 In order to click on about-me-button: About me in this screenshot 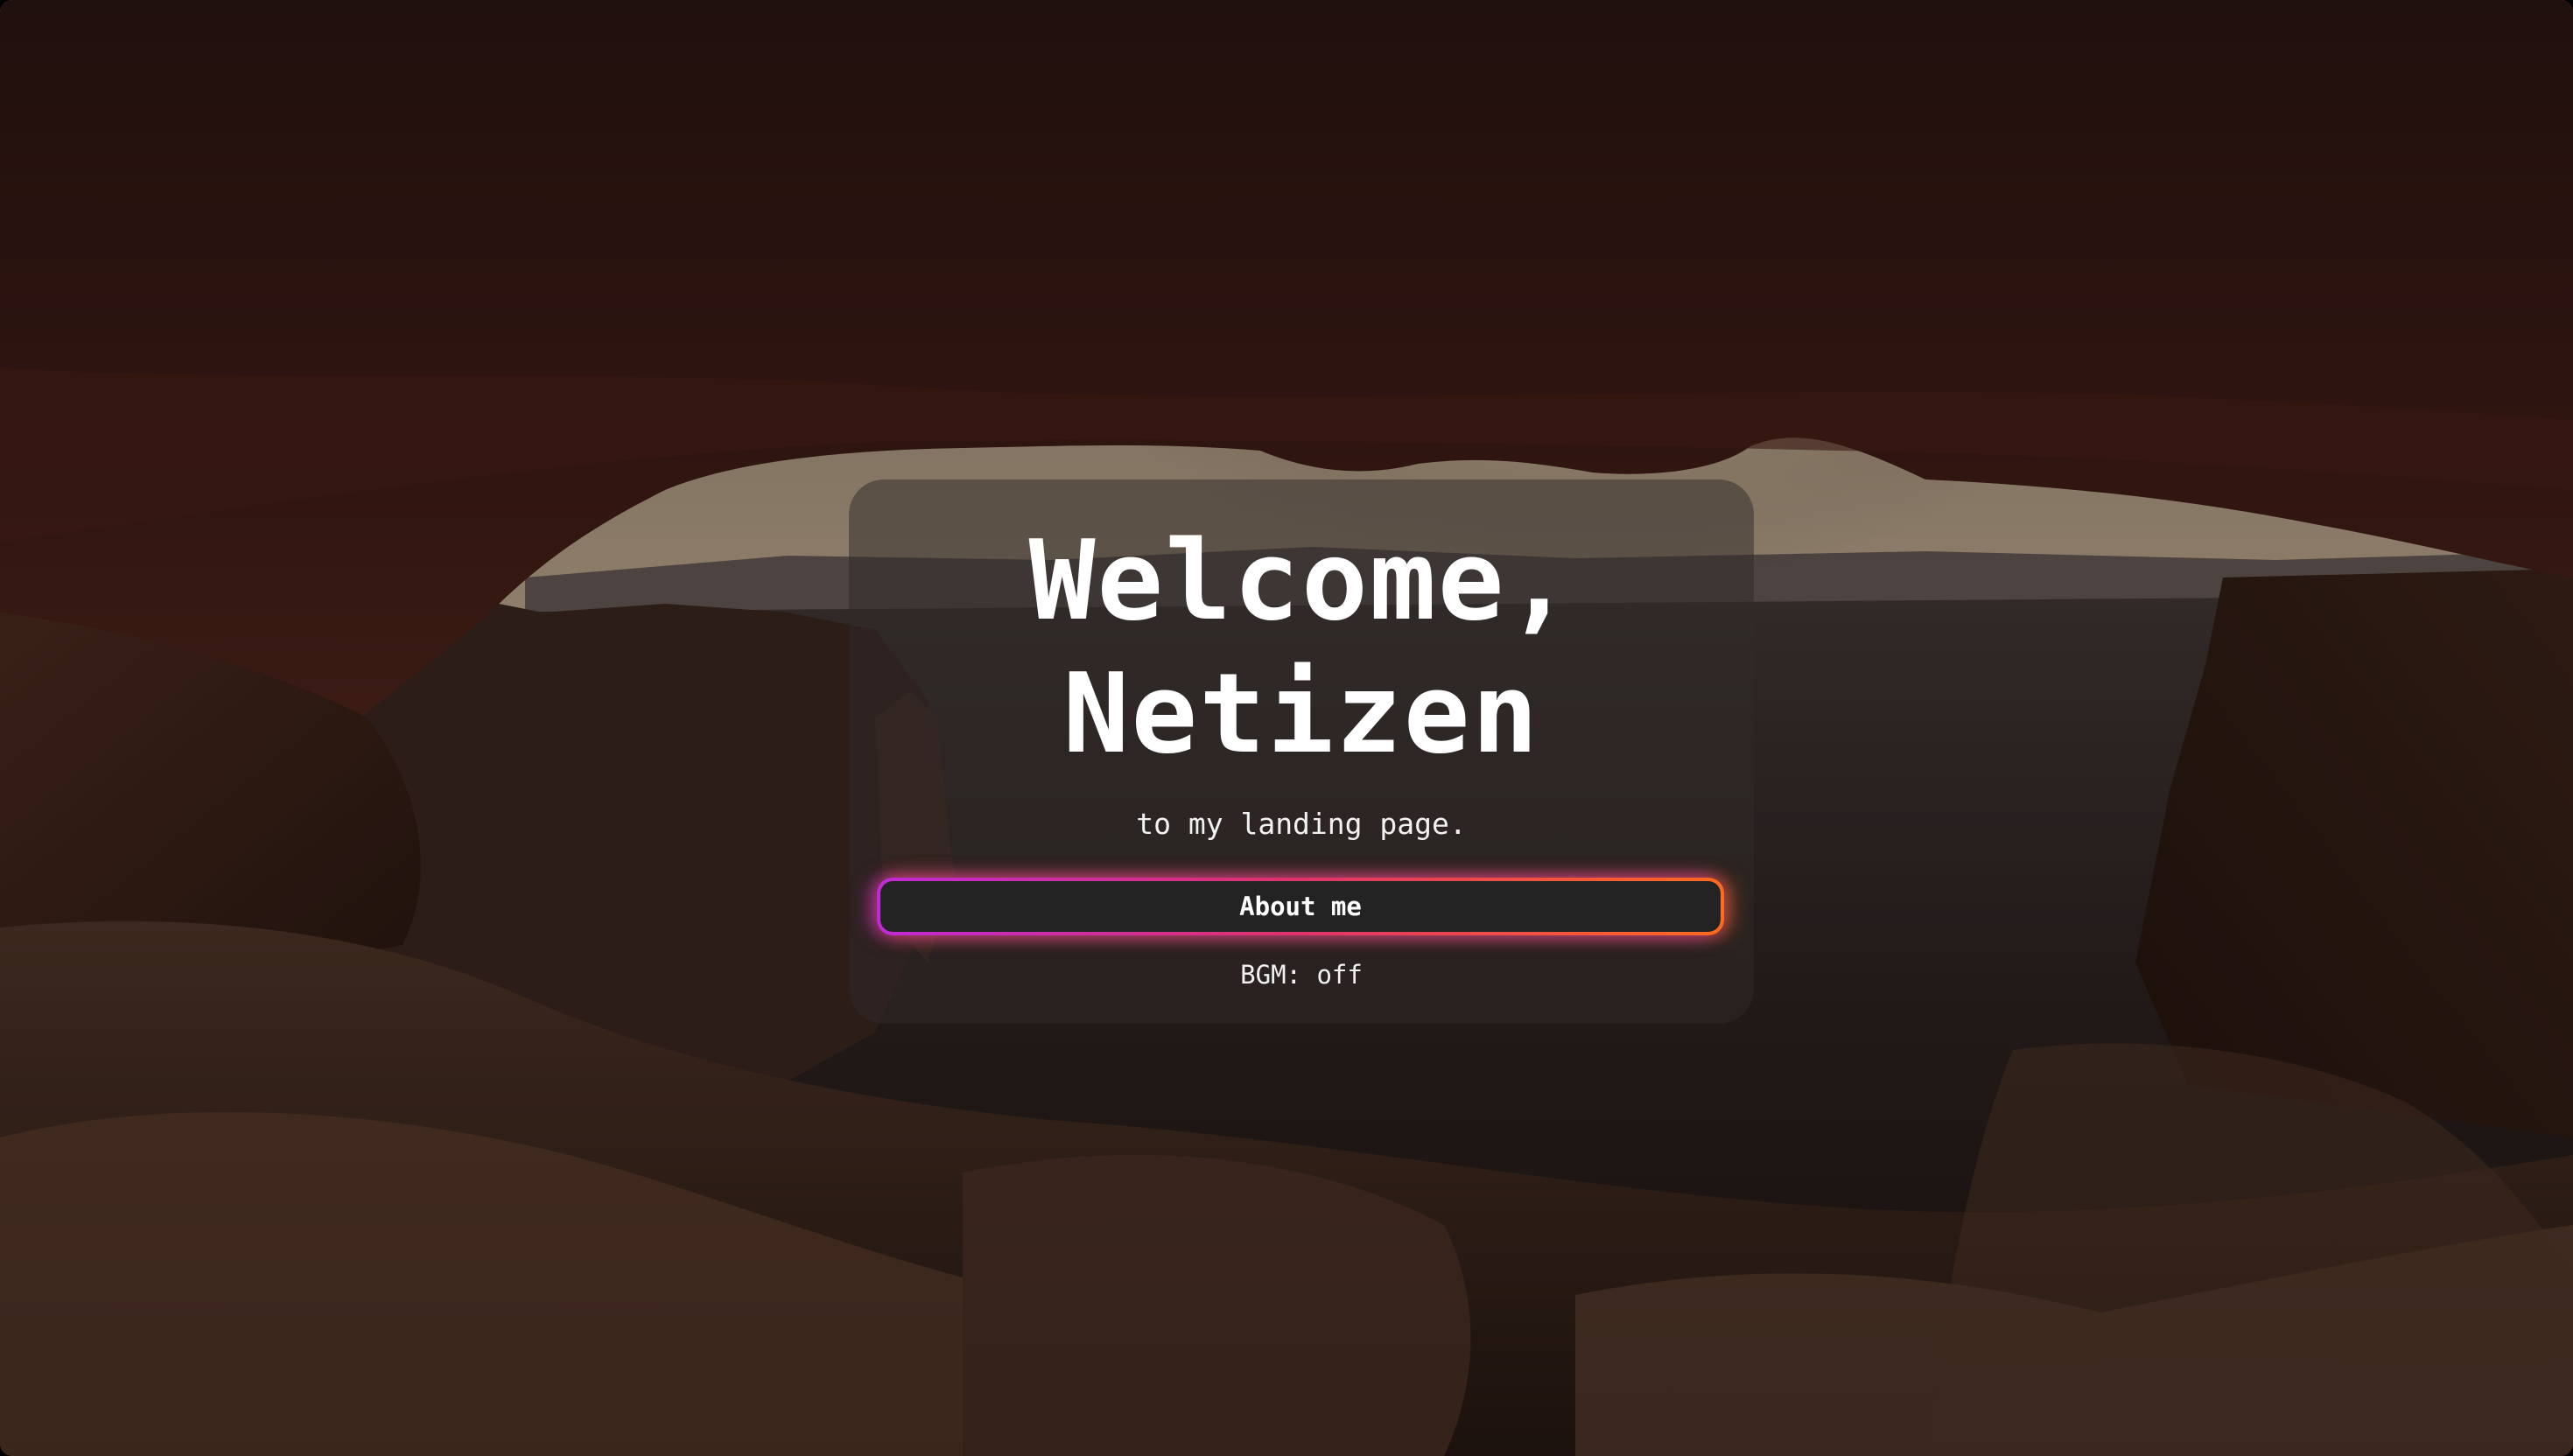, I will do `click(1300, 906)`.